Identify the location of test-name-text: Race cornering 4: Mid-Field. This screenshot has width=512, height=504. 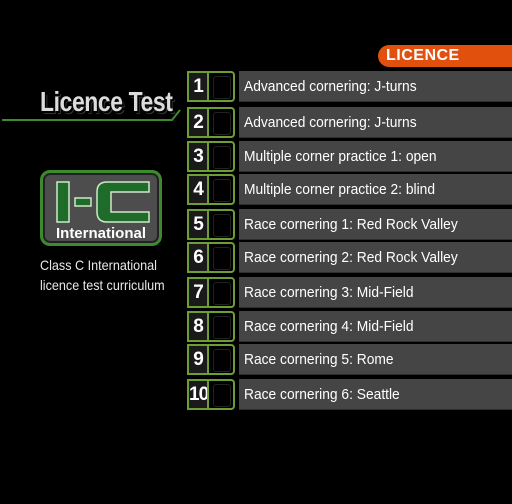
(329, 326).